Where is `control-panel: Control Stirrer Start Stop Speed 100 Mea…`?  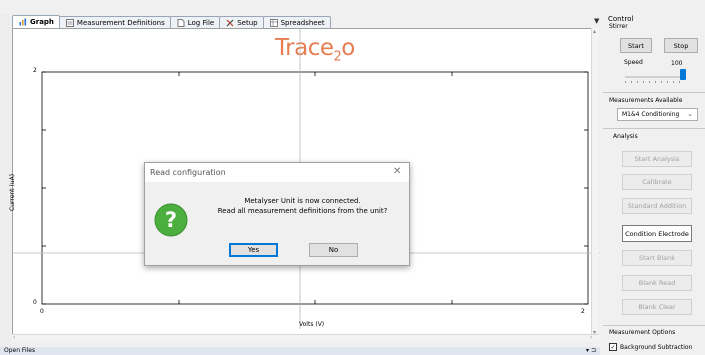
control-panel: Control Stirrer Start Stop Speed 100 Mea… is located at coordinates (654, 184).